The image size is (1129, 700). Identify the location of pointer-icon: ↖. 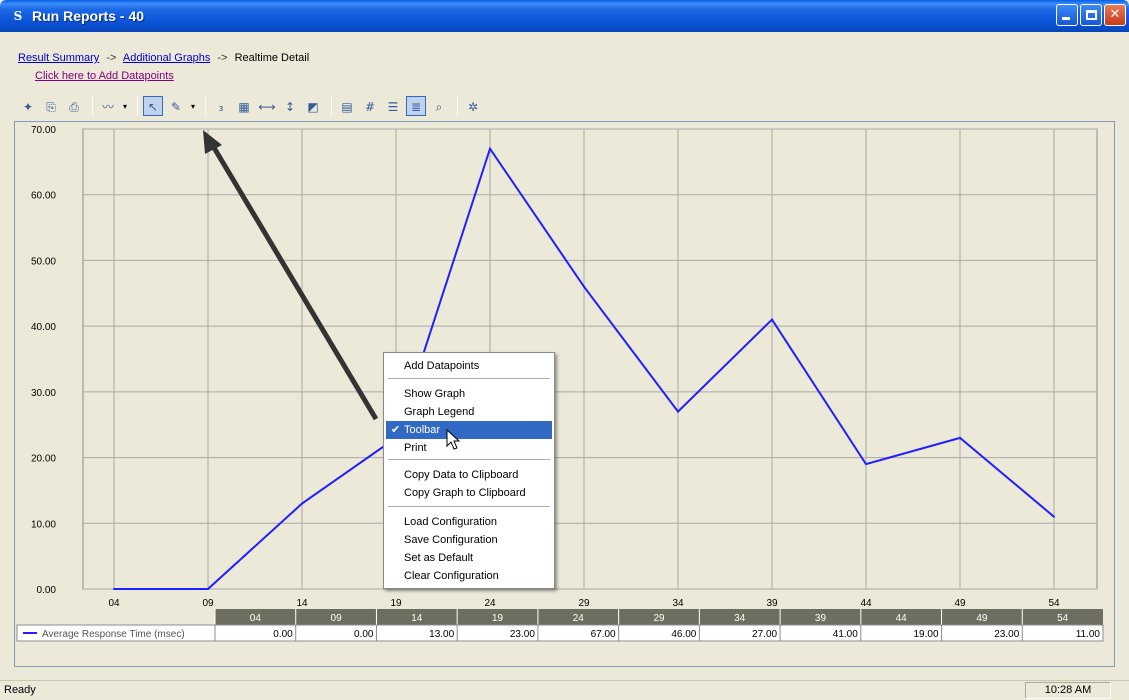
(153, 107).